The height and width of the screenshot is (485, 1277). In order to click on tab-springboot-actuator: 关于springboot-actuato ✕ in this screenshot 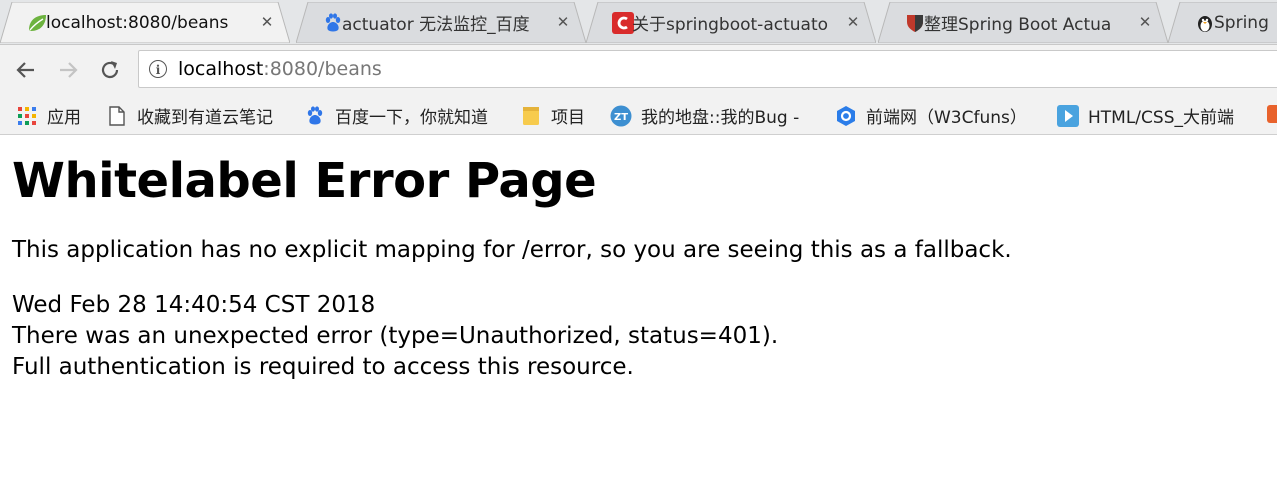, I will do `click(731, 22)`.